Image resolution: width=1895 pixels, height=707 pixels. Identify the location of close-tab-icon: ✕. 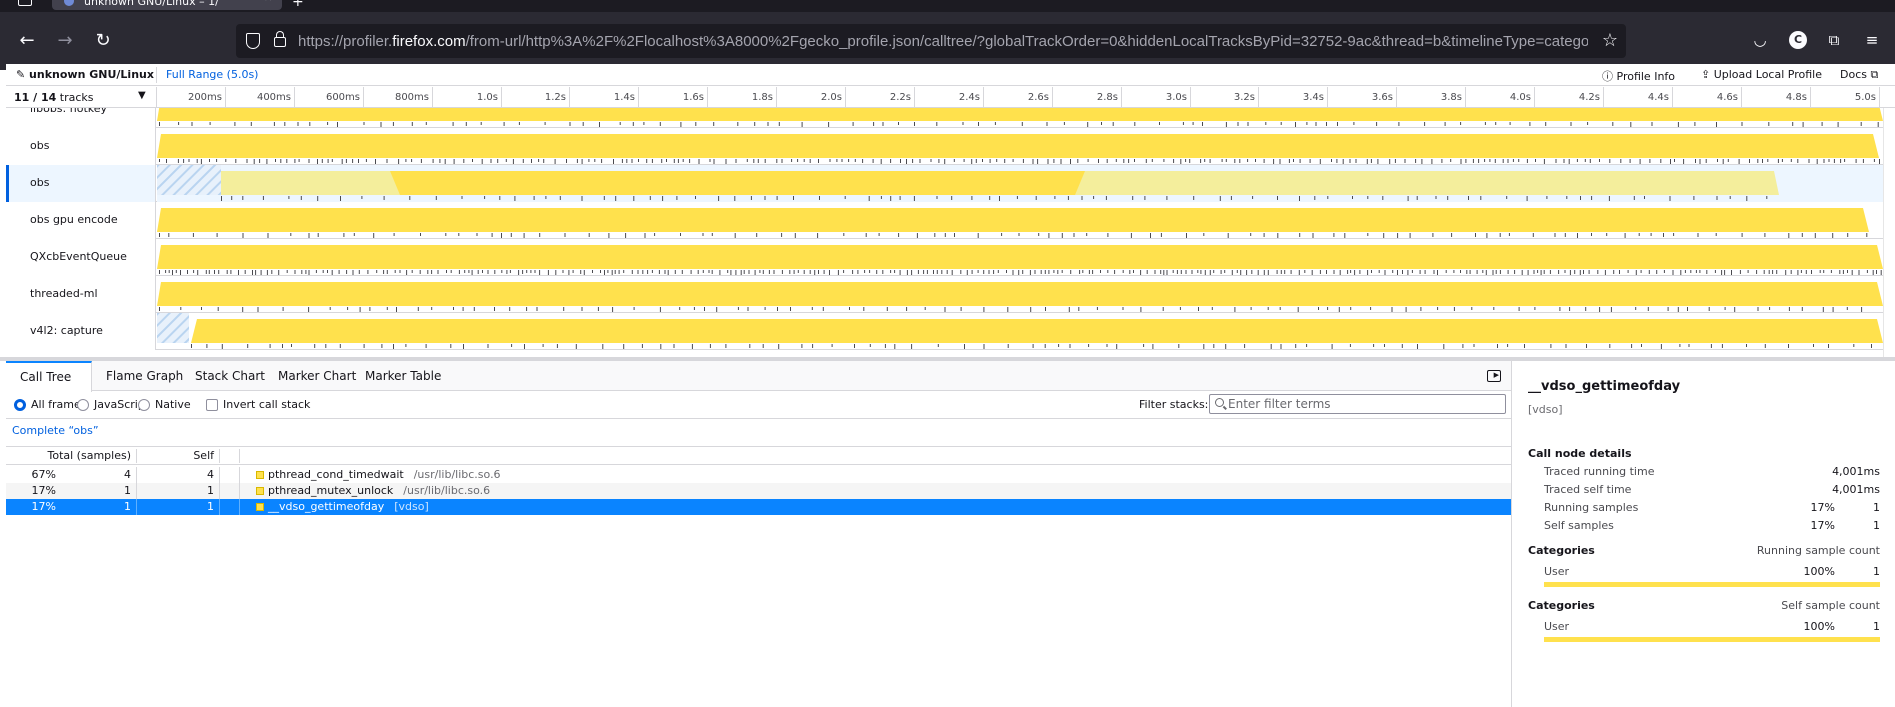
(268, 2).